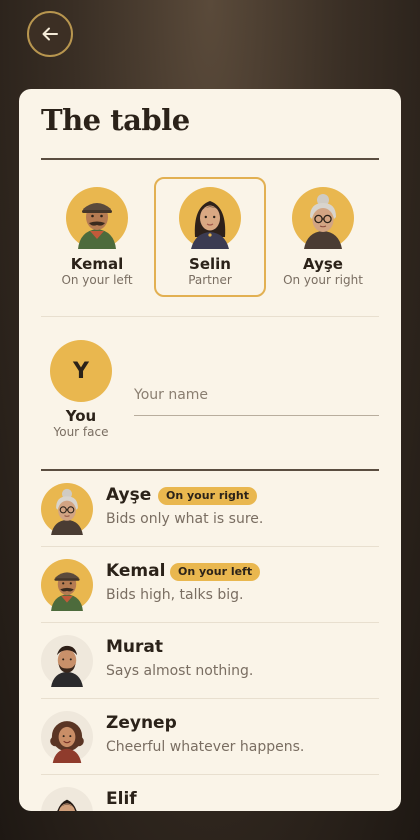 The image size is (420, 840). What do you see at coordinates (323, 280) in the screenshot?
I see `seat-role: On your right` at bounding box center [323, 280].